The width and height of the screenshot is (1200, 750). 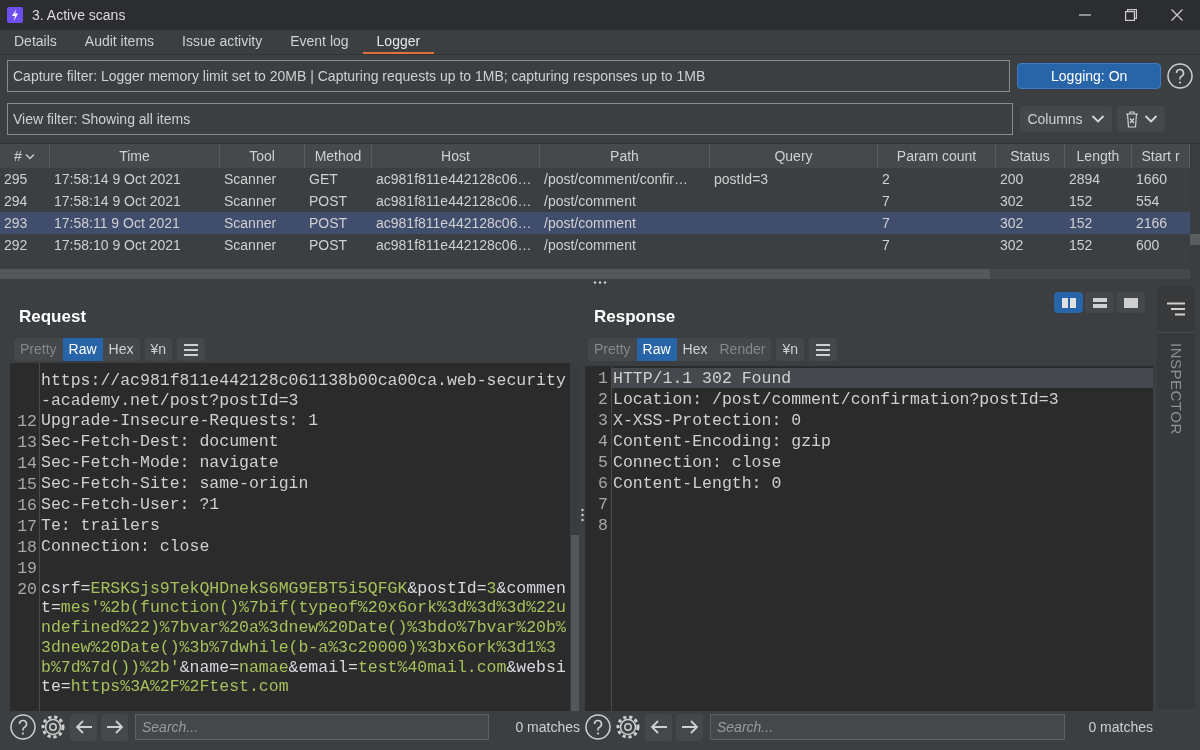 What do you see at coordinates (1012, 179) in the screenshot?
I see `table-cell-text: 200` at bounding box center [1012, 179].